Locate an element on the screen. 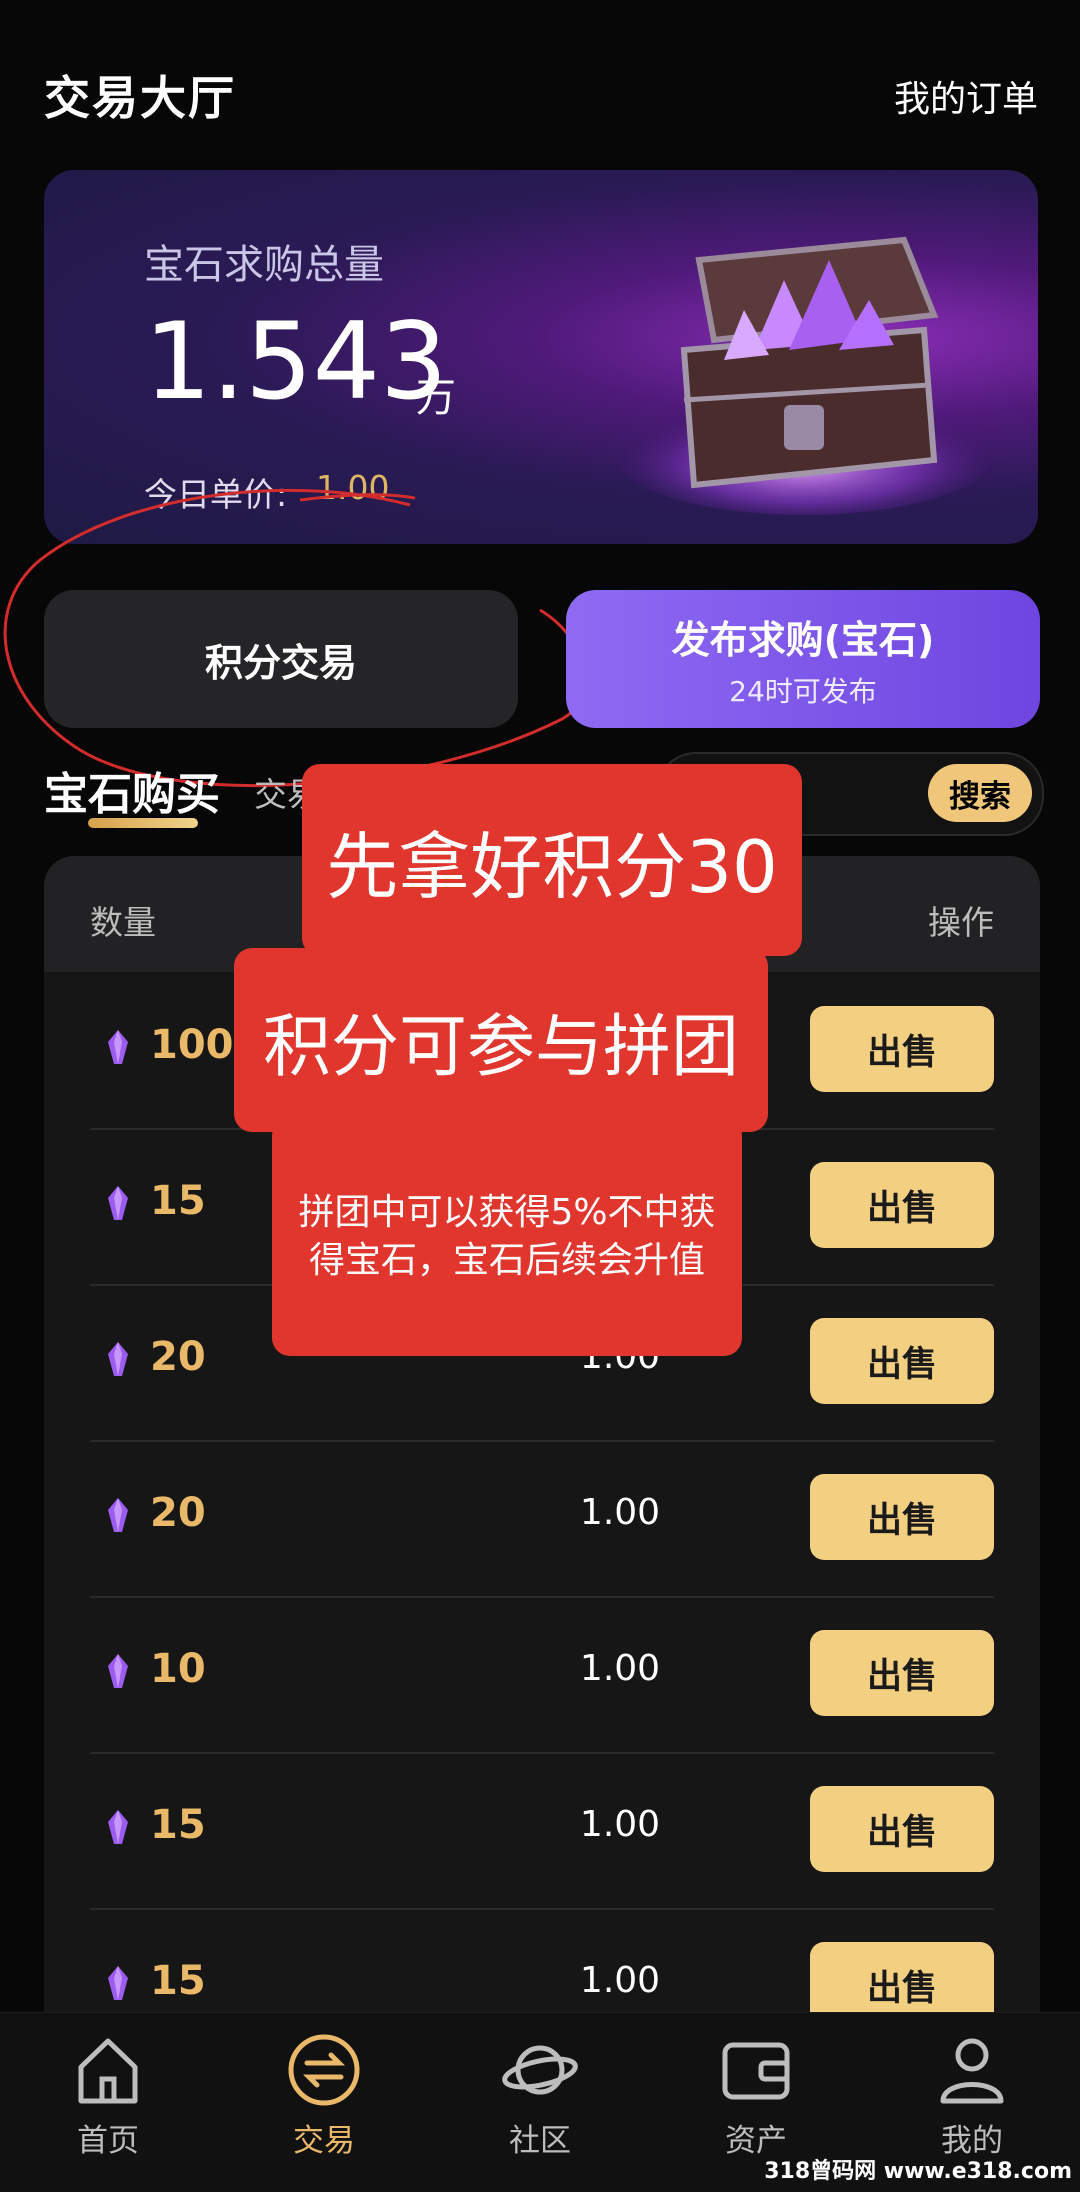 The width and height of the screenshot is (1080, 2192). section-title: 宝石购买 is located at coordinates (132, 794).